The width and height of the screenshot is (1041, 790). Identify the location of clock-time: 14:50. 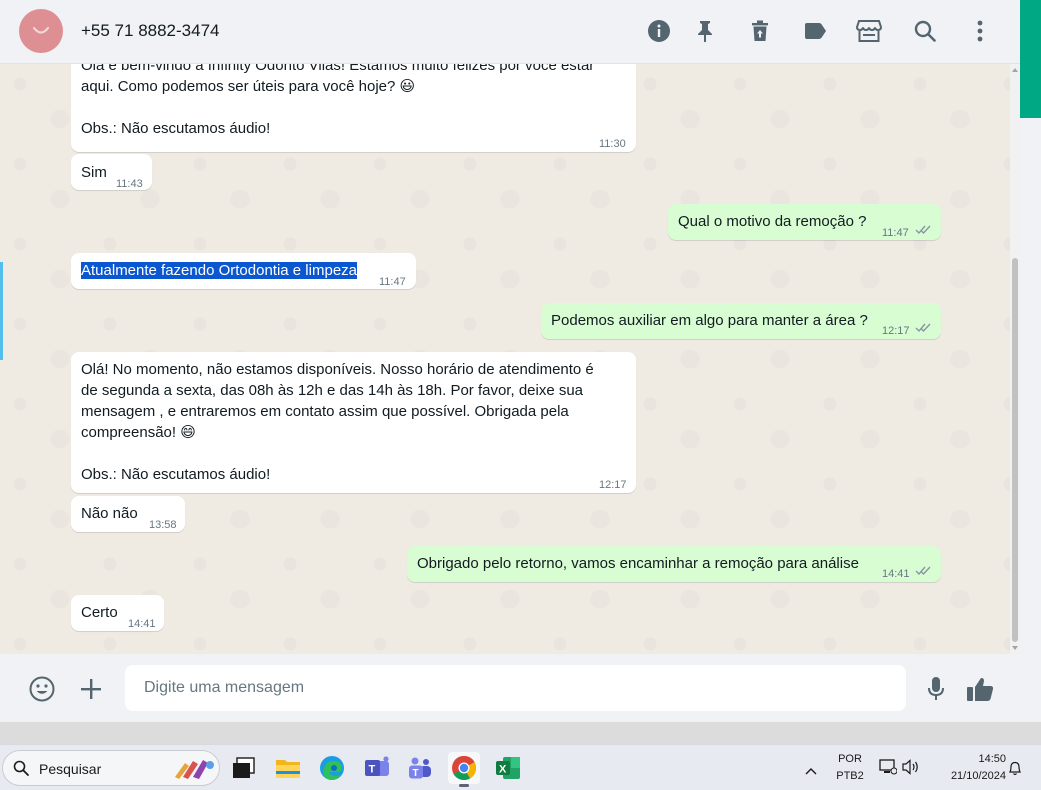
(968, 759).